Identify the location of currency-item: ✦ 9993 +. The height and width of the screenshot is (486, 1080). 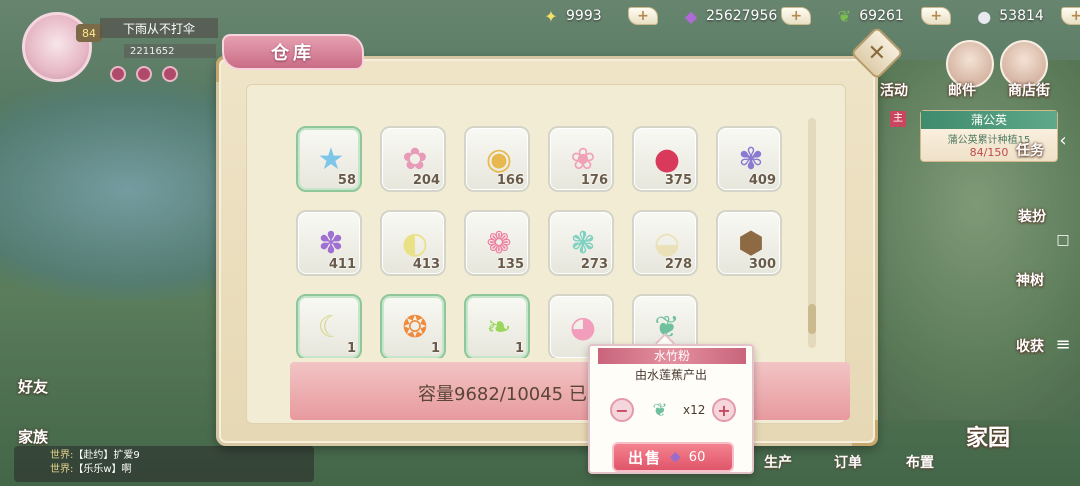
(599, 16).